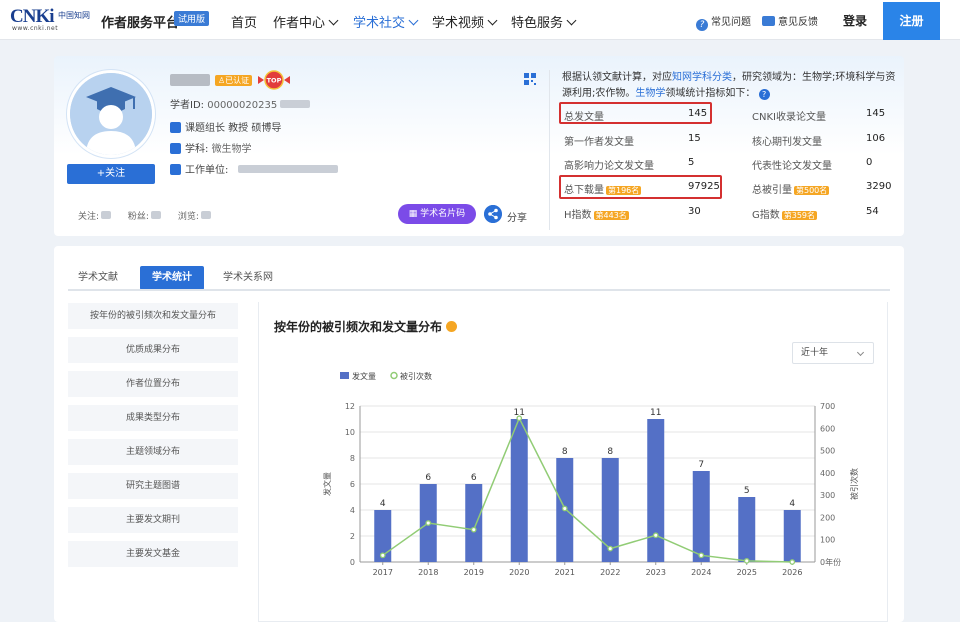 The height and width of the screenshot is (622, 960). I want to click on nav-author-center: 作者中心, so click(306, 21).